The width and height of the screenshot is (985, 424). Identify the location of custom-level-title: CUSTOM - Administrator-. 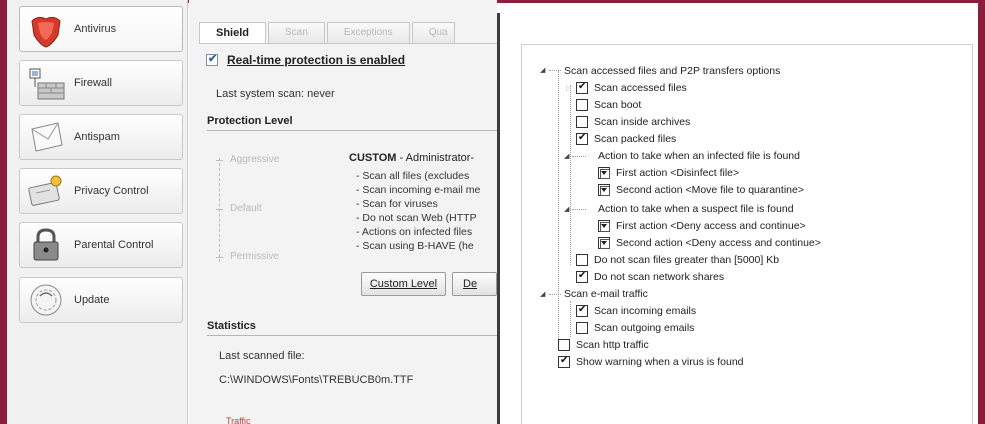
(411, 158).